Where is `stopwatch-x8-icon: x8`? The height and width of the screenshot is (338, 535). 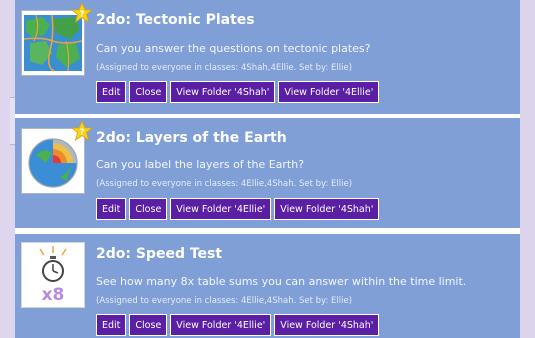
stopwatch-x8-icon: x8 is located at coordinates (53, 275).